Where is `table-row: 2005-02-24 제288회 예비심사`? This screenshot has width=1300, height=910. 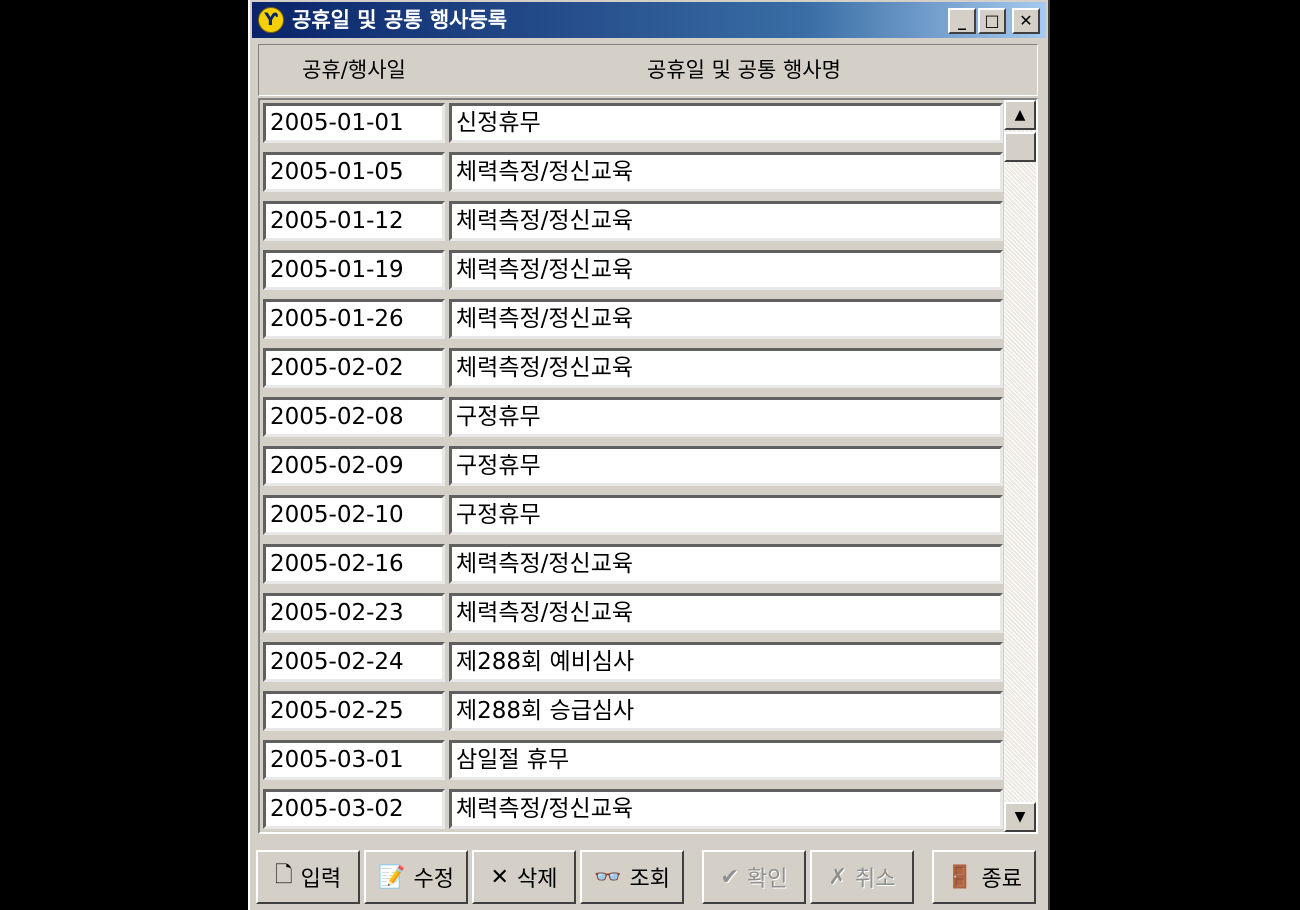 table-row: 2005-02-24 제288회 예비심사 is located at coordinates (634, 662).